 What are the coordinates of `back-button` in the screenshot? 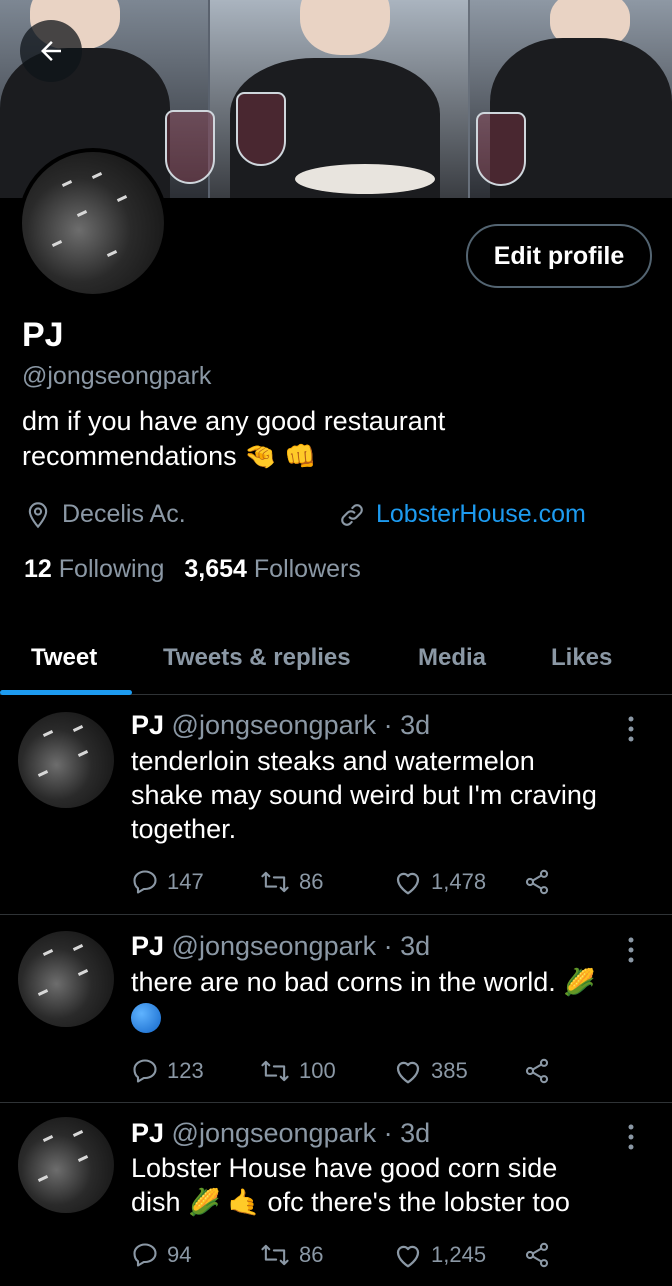 It's located at (51, 51).